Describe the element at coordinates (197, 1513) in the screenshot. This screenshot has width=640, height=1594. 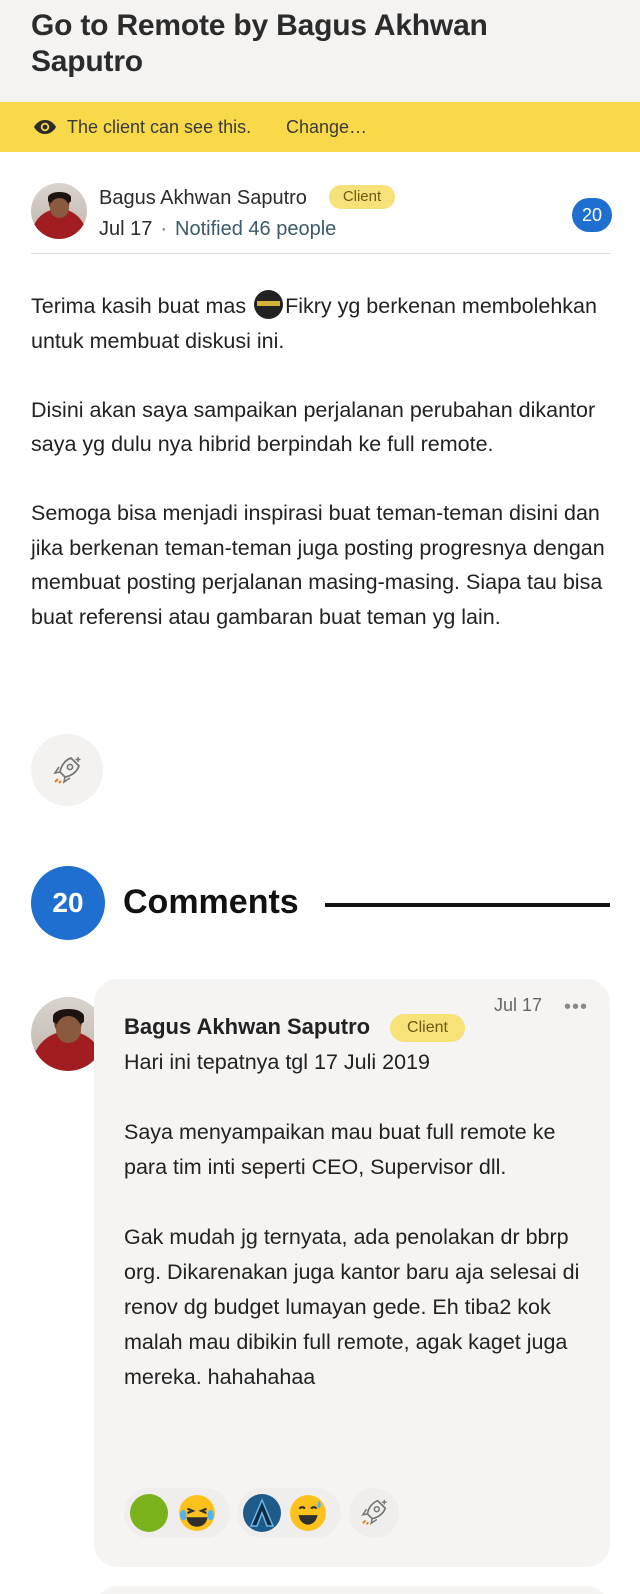
I see `laughing-tears-emoji` at that location.